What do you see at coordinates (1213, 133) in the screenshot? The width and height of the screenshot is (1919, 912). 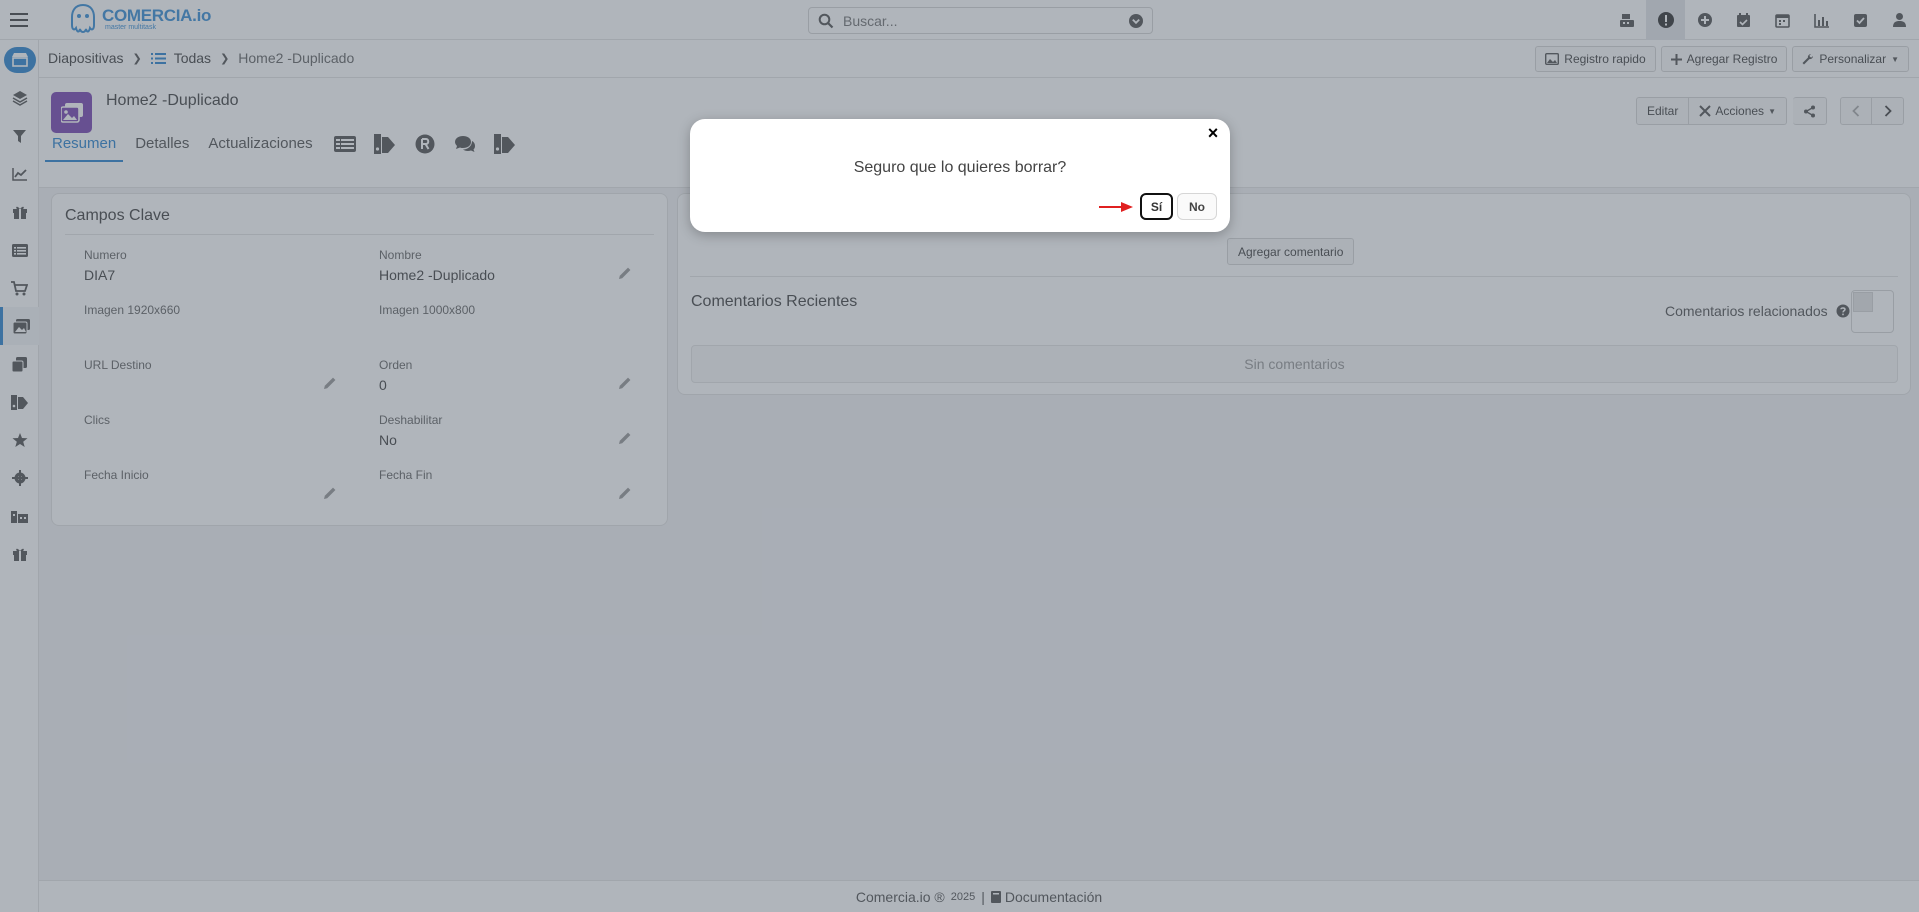 I see `close-icon: ×` at bounding box center [1213, 133].